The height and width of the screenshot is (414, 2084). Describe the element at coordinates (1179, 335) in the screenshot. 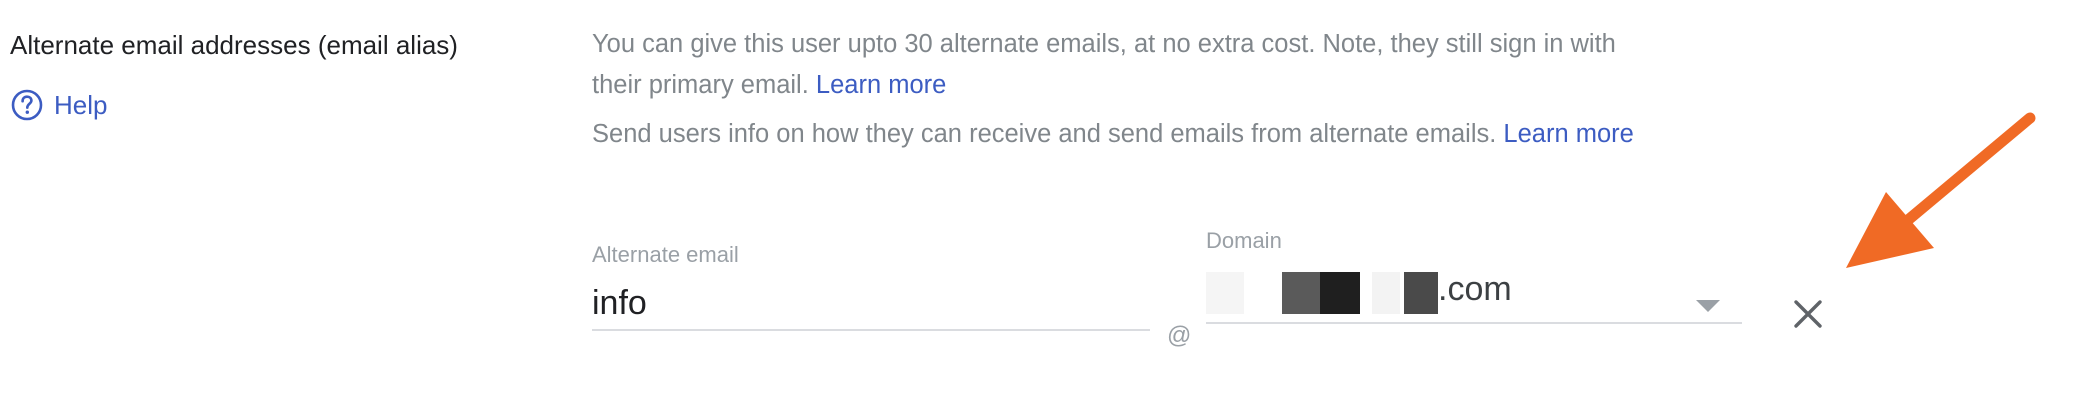

I see `at-symbol: @` at that location.